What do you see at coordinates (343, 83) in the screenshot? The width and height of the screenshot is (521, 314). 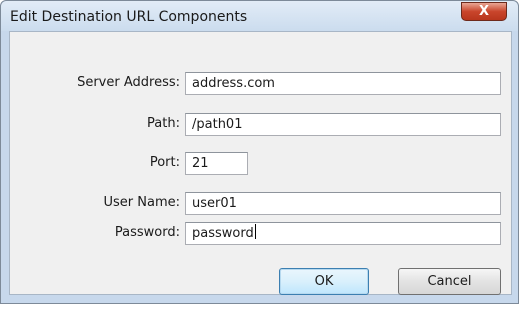 I see `server-address-input: address.com` at bounding box center [343, 83].